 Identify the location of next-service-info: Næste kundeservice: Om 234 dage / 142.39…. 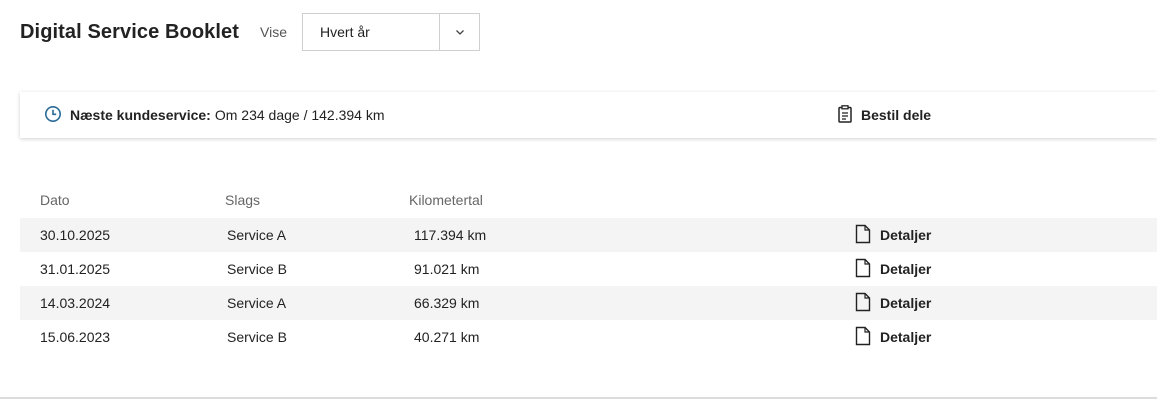
(214, 115).